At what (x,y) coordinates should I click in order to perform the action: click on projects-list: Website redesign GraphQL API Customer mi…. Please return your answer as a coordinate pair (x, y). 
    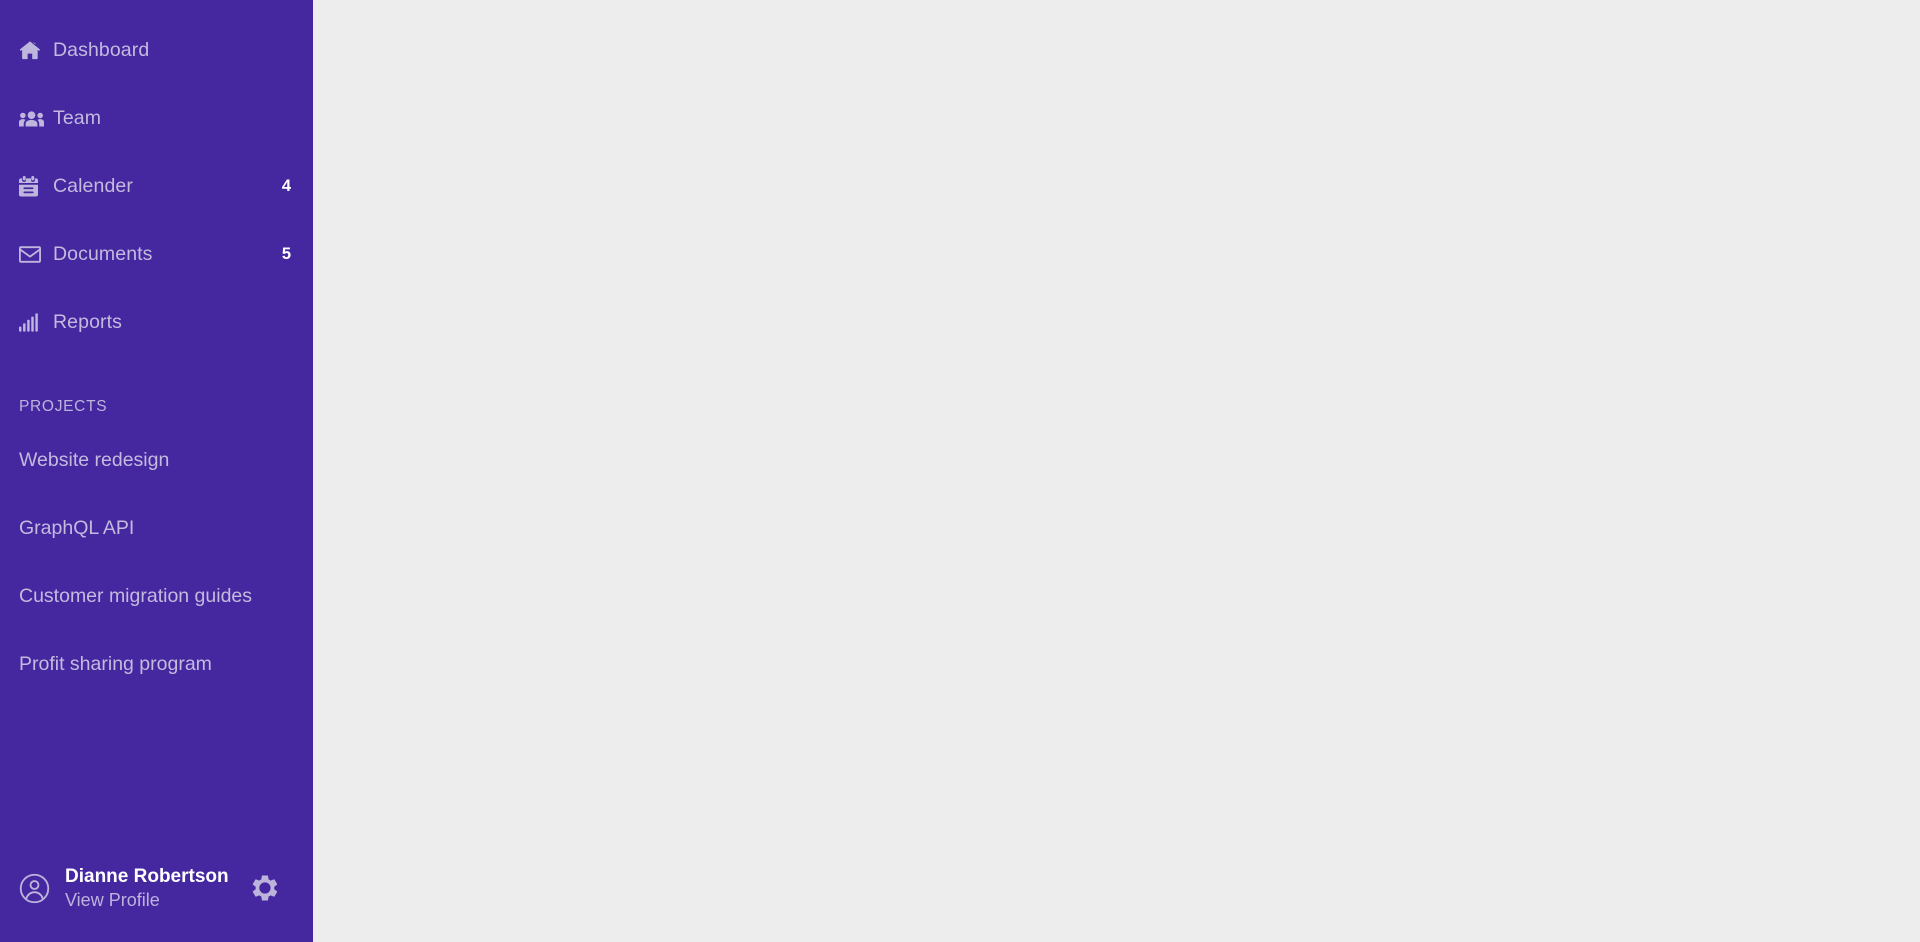
    Looking at the image, I should click on (156, 562).